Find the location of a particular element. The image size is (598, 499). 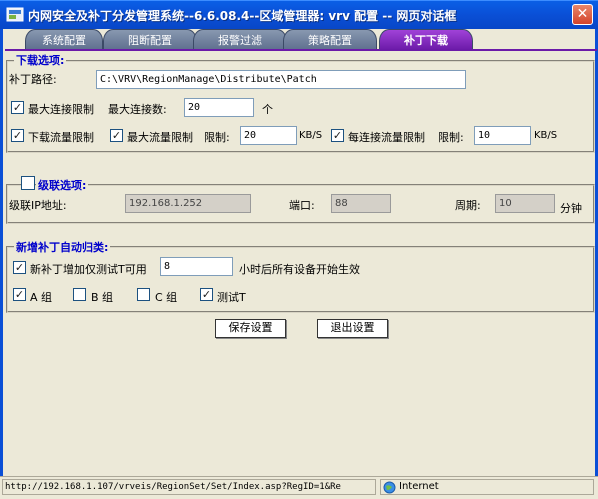

group-b-label: B 组 is located at coordinates (102, 297).